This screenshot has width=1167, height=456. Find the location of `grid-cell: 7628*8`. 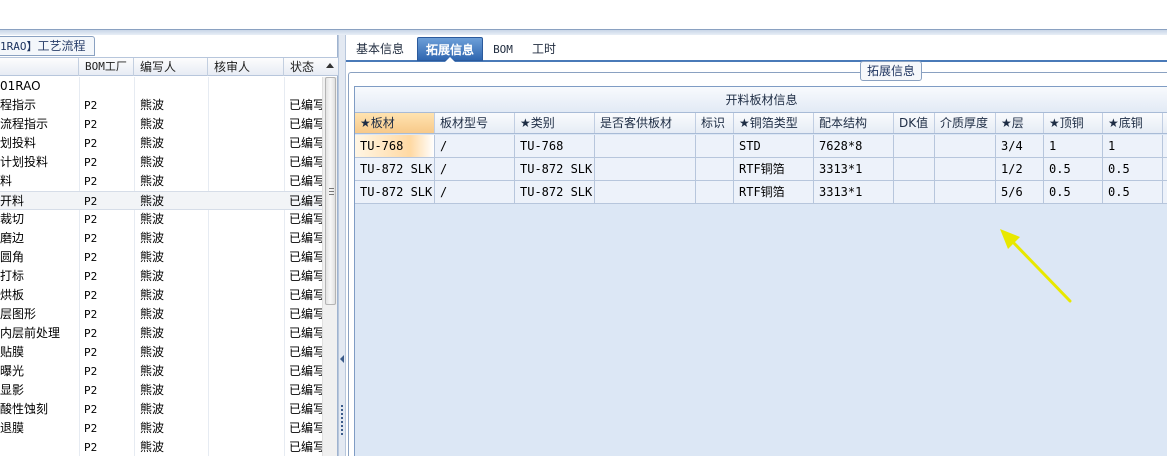

grid-cell: 7628*8 is located at coordinates (854, 146).